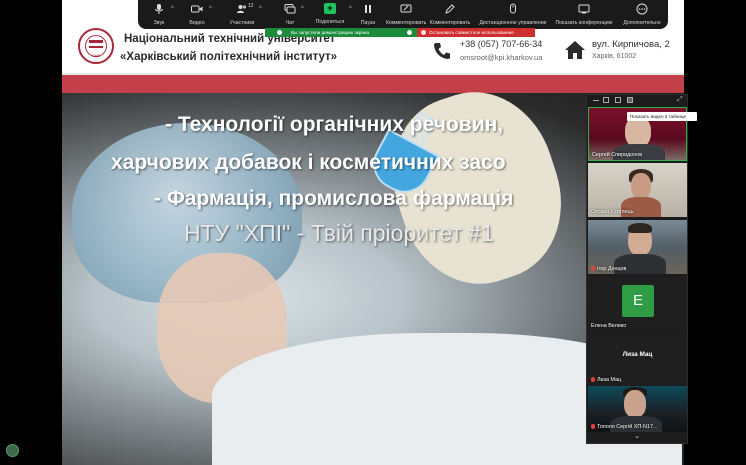 Image resolution: width=746 pixels, height=465 pixels. What do you see at coordinates (608, 269) in the screenshot?
I see `participant-name: Ігор Донцов` at bounding box center [608, 269].